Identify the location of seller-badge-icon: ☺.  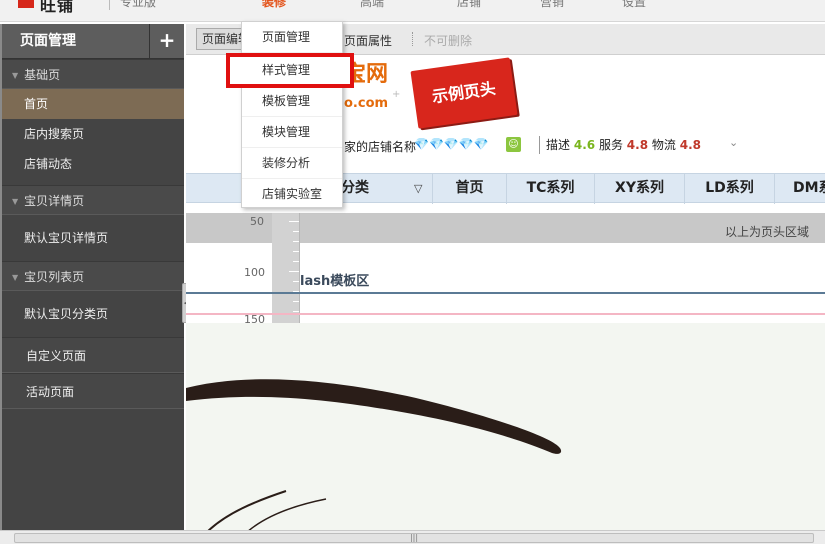
(513, 144).